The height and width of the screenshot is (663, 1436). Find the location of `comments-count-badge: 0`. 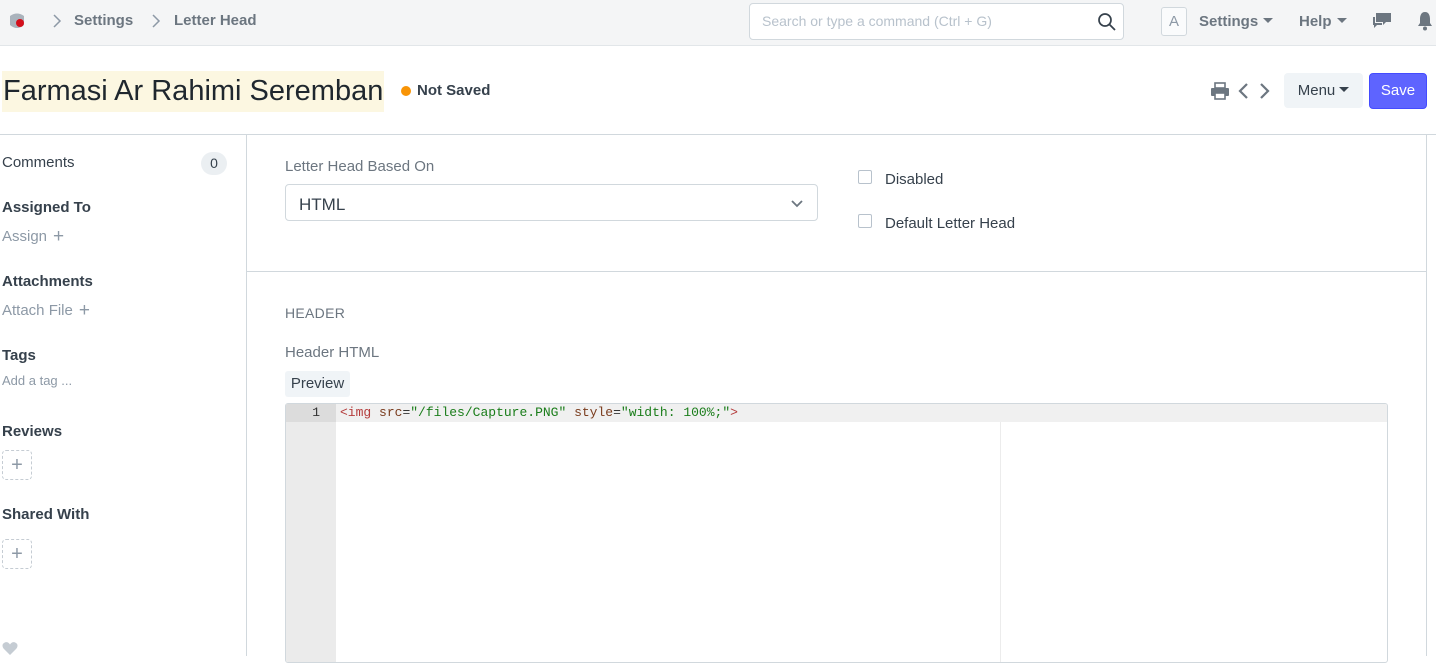

comments-count-badge: 0 is located at coordinates (214, 163).